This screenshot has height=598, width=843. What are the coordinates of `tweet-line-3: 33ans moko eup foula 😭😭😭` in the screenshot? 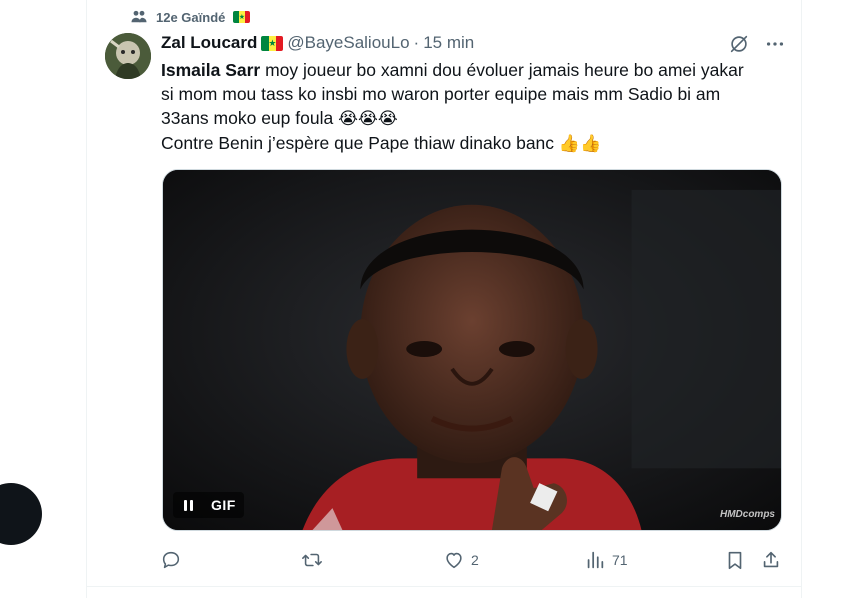 It's located at (279, 118).